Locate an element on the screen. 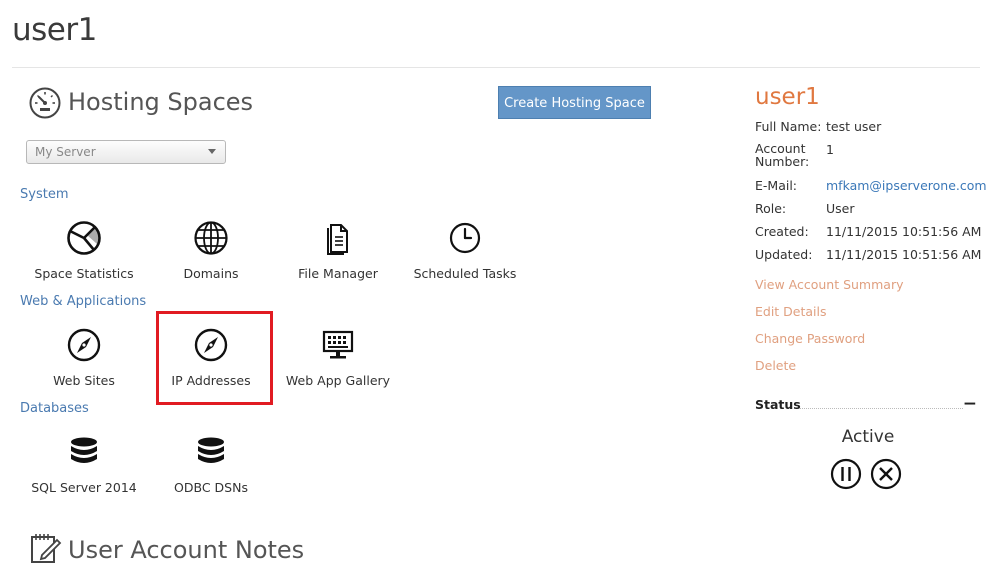 This screenshot has width=990, height=588. tile-space-statistics: Space Statistics is located at coordinates (84, 250).